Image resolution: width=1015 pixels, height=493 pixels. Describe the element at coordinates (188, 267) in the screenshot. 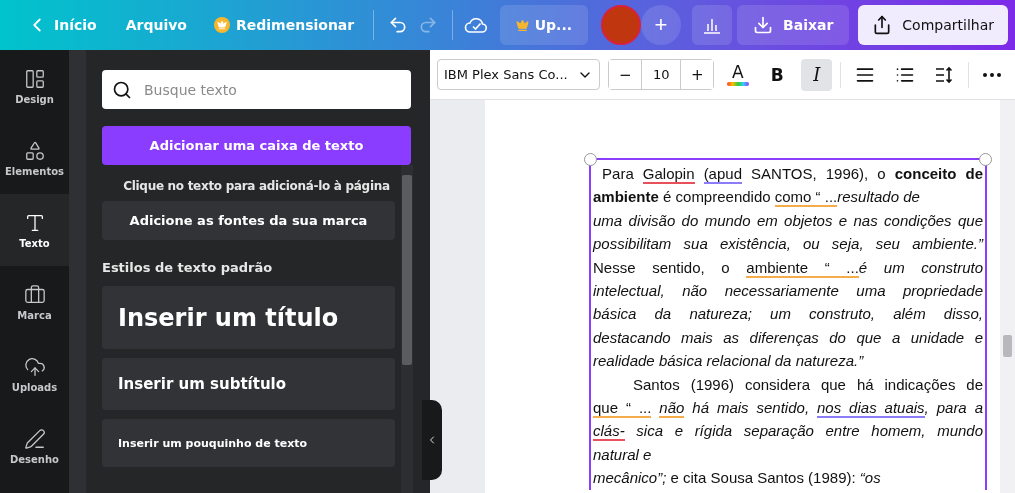

I see `section-title: Estilos de texto padrão` at that location.